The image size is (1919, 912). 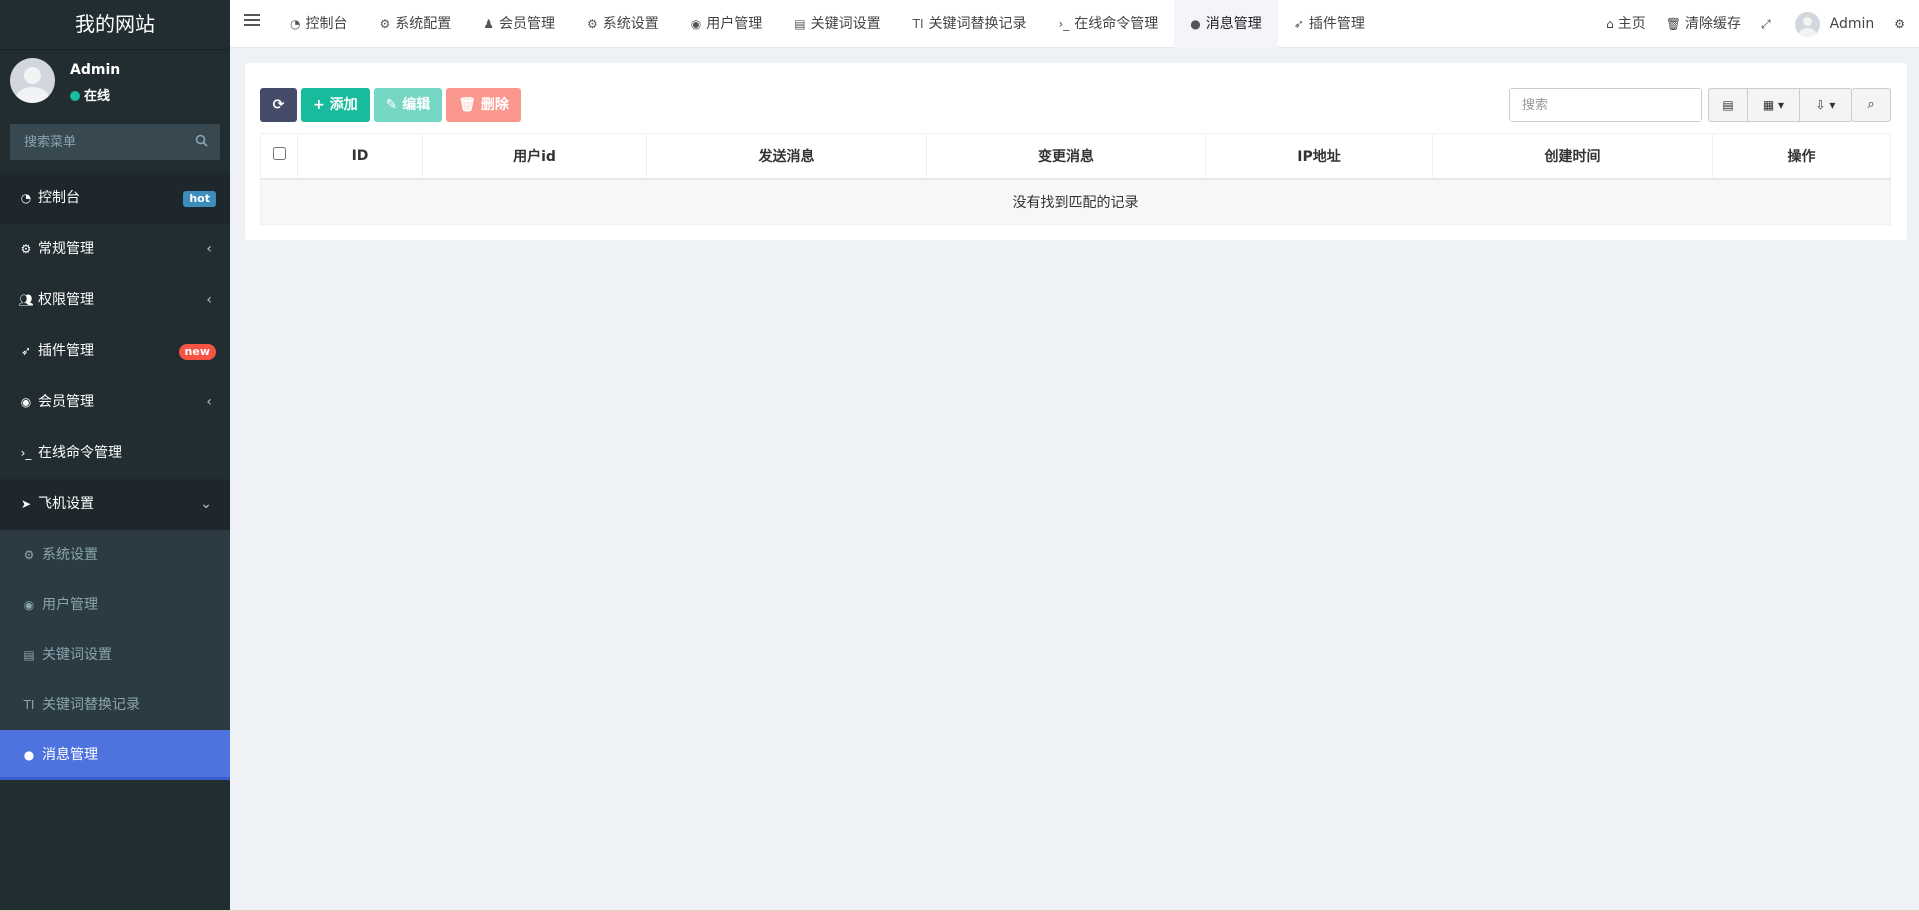 I want to click on select-all-cell, so click(x=279, y=156).